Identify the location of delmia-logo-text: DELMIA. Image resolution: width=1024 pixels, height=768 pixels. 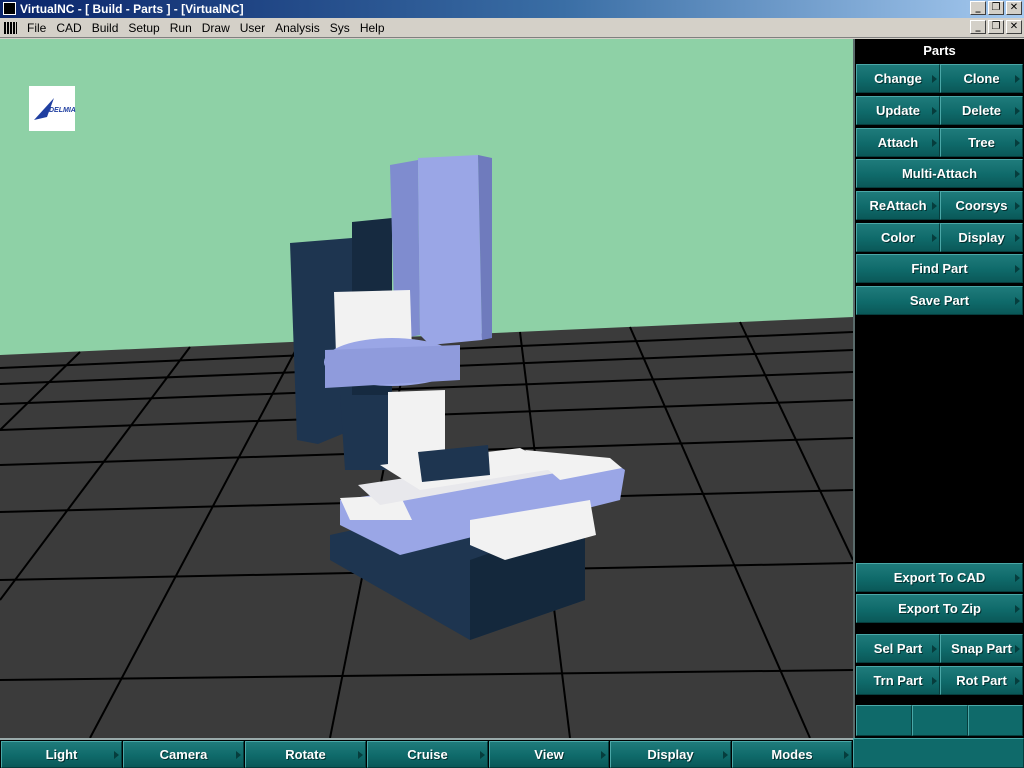
(62, 110).